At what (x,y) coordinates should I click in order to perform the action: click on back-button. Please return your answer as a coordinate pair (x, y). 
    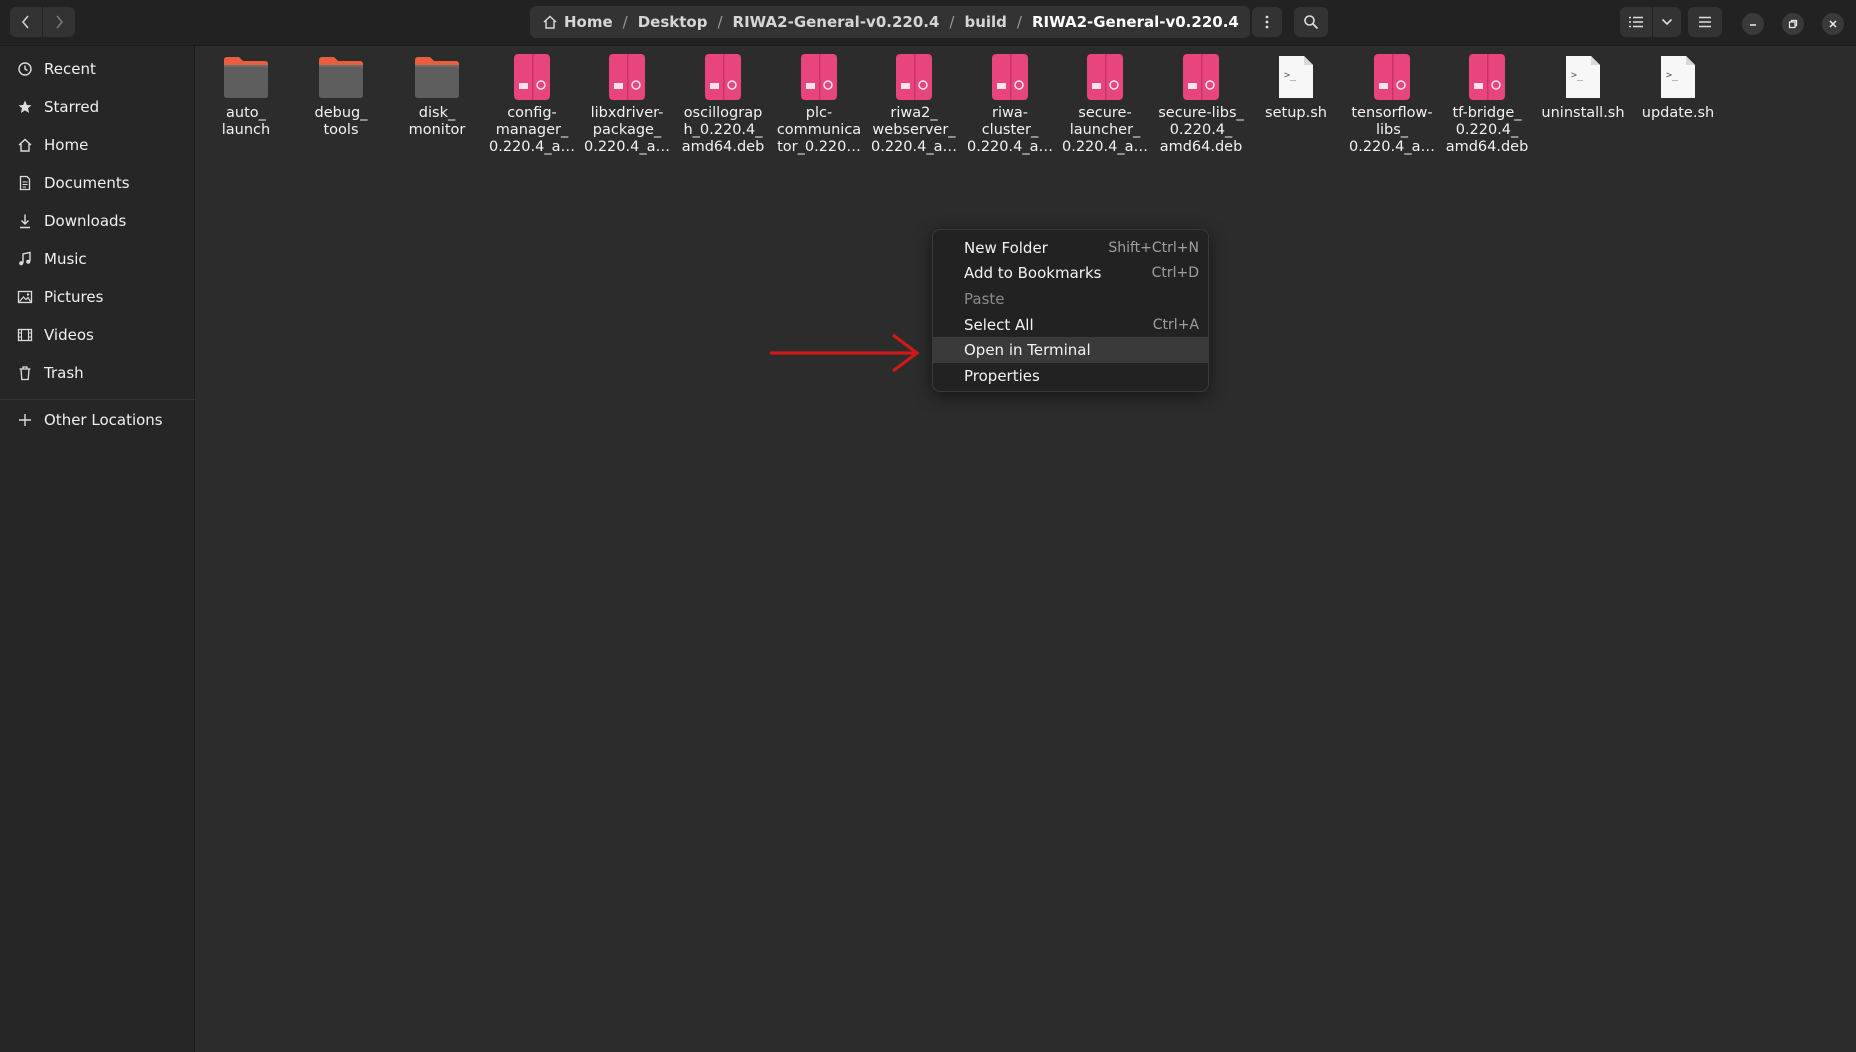
    Looking at the image, I should click on (26, 22).